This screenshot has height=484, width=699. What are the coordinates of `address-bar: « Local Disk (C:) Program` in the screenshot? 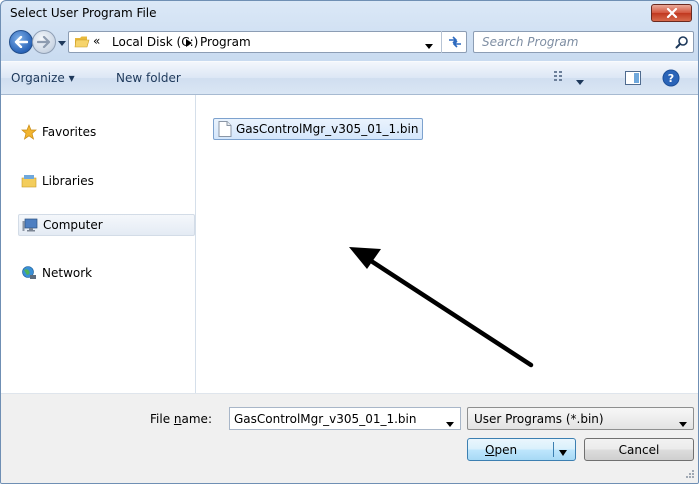 It's located at (267, 42).